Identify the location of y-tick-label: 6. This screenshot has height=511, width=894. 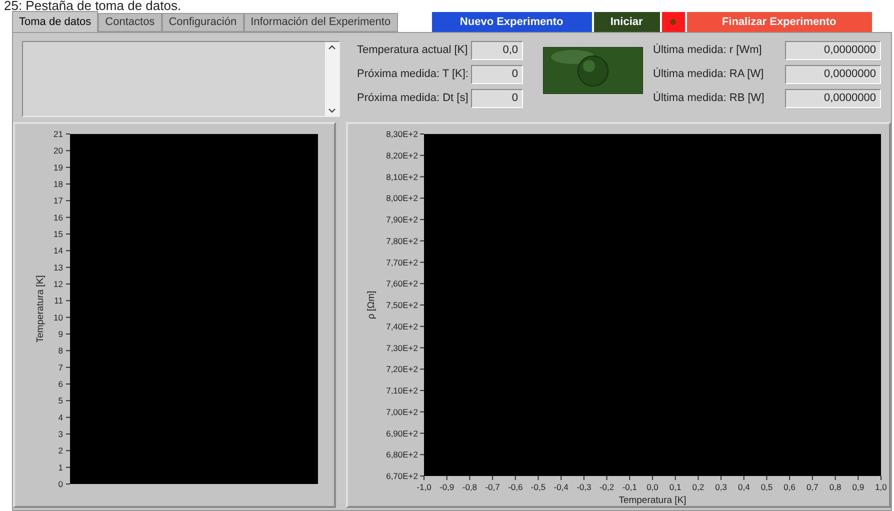
(60, 384).